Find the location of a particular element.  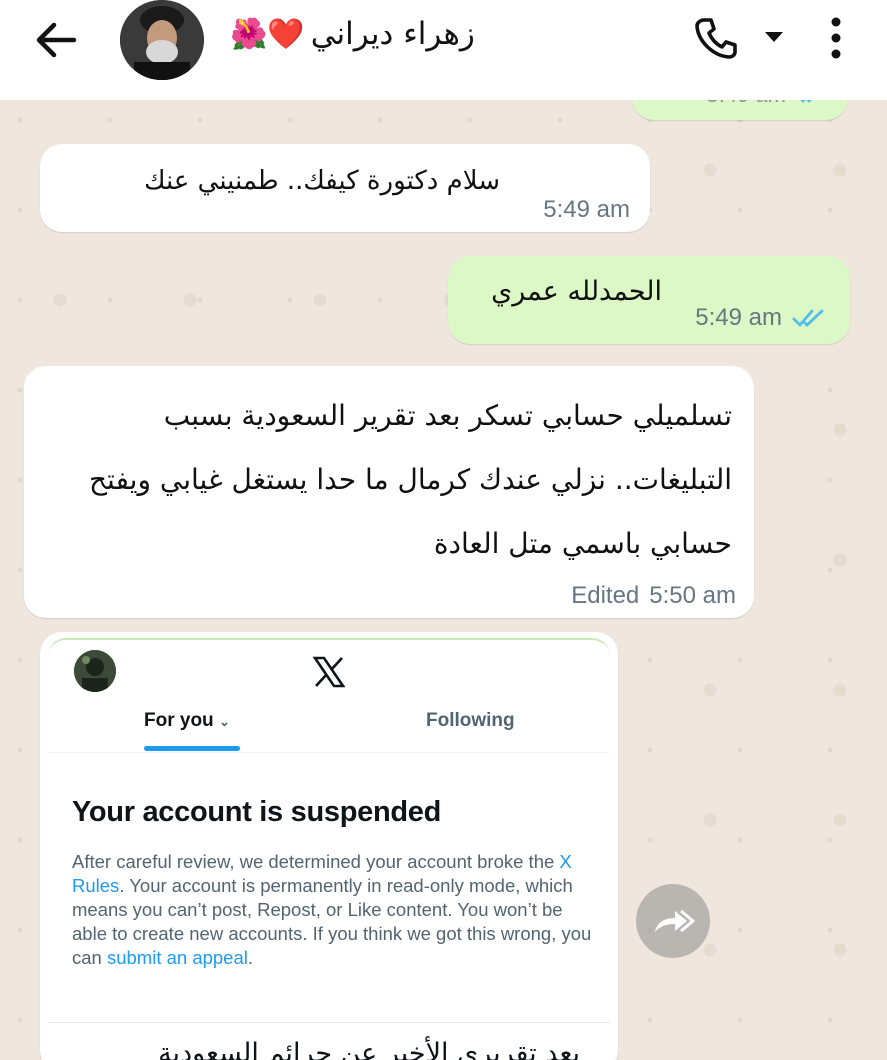

x-logo-icon is located at coordinates (329, 672).